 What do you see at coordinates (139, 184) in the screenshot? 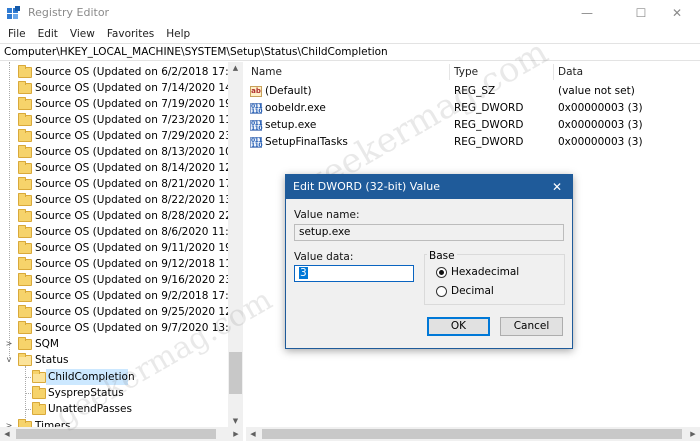
I see `tree-item-label: Source OS (Updated on 8/21/2020 17:21:` at bounding box center [139, 184].